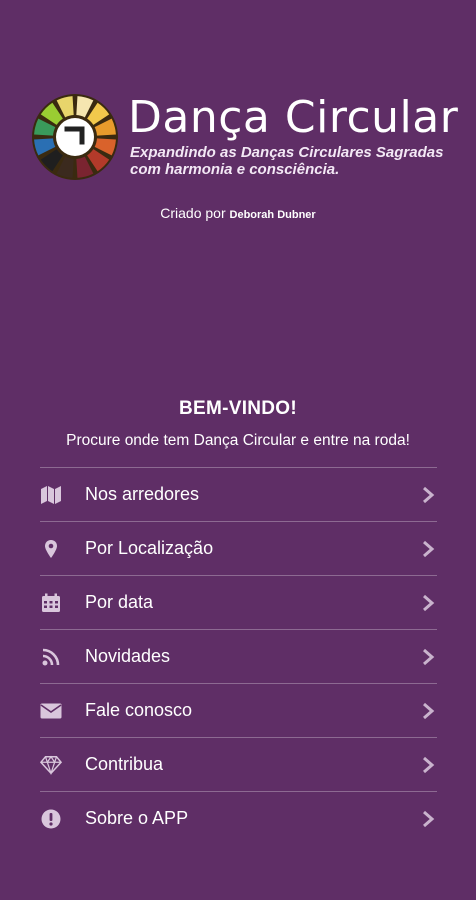  What do you see at coordinates (51, 711) in the screenshot?
I see `envelope-icon` at bounding box center [51, 711].